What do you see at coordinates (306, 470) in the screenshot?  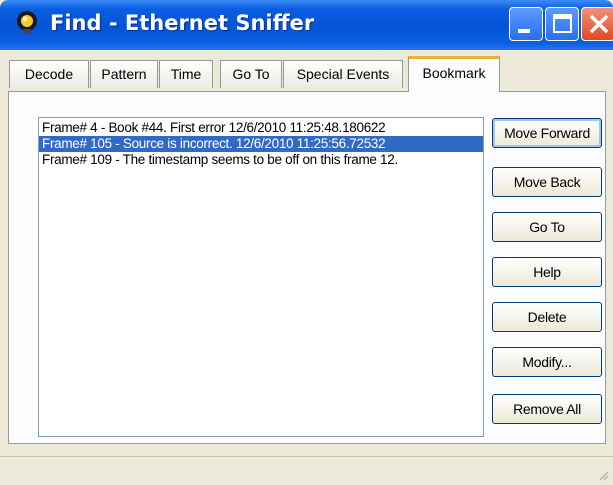 I see `status-bar` at bounding box center [306, 470].